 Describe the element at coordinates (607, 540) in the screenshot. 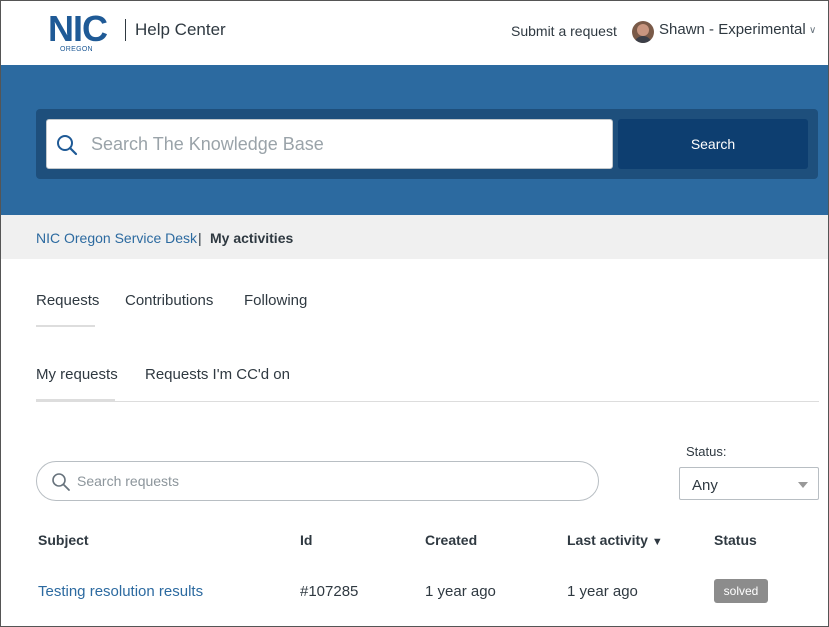

I see `column-header-last-activity-label: Last activity` at that location.